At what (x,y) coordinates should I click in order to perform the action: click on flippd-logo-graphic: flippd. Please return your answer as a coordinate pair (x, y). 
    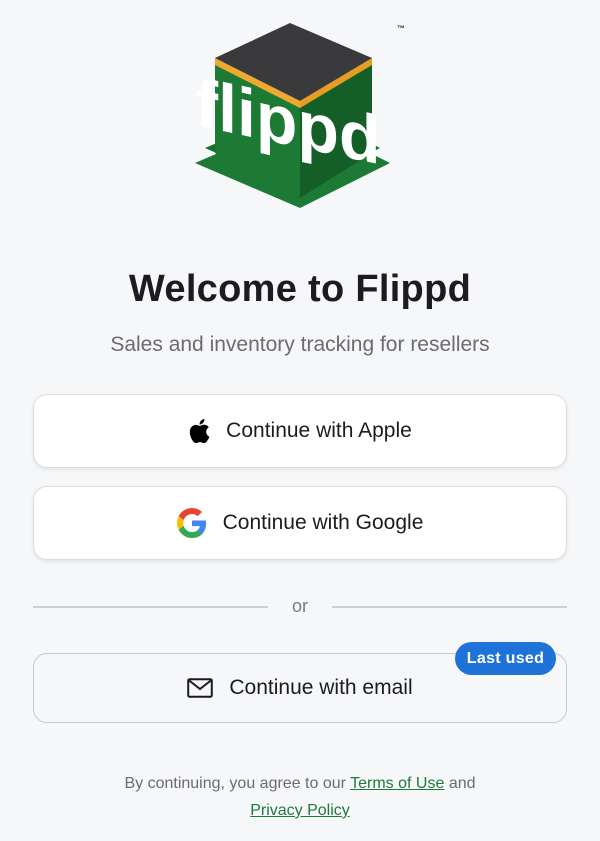
    Looking at the image, I should click on (292, 115).